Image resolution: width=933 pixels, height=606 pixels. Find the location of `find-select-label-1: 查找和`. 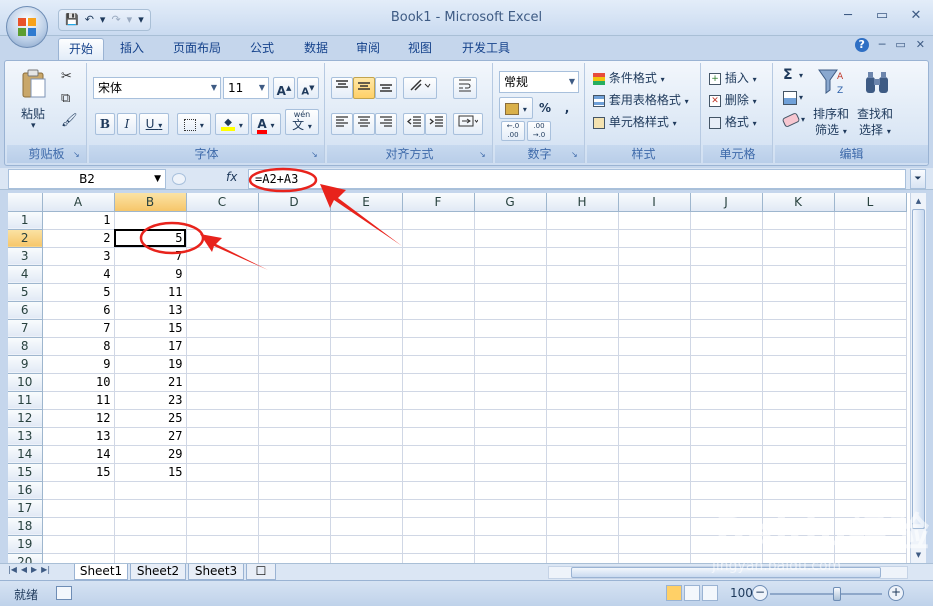

find-select-label-1: 查找和 is located at coordinates (875, 113).